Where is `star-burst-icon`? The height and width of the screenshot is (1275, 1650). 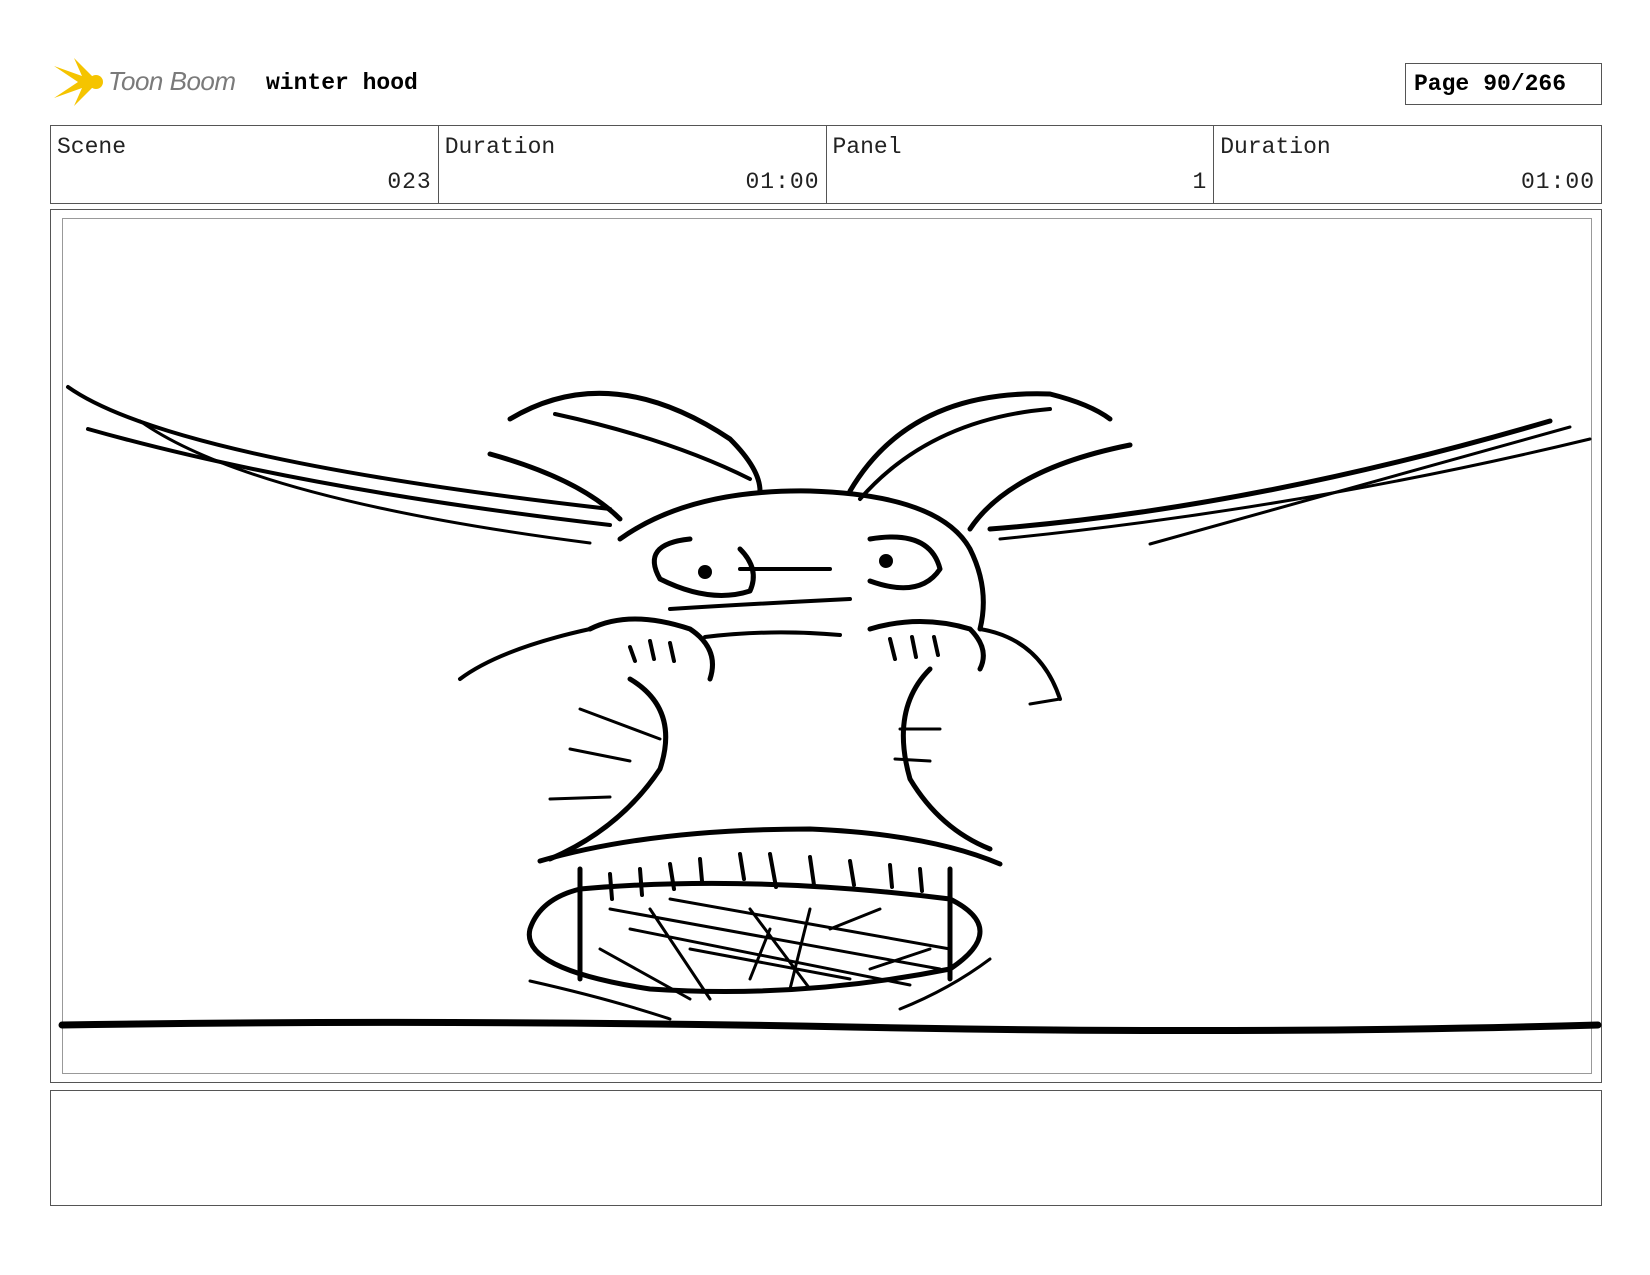 star-burst-icon is located at coordinates (78, 82).